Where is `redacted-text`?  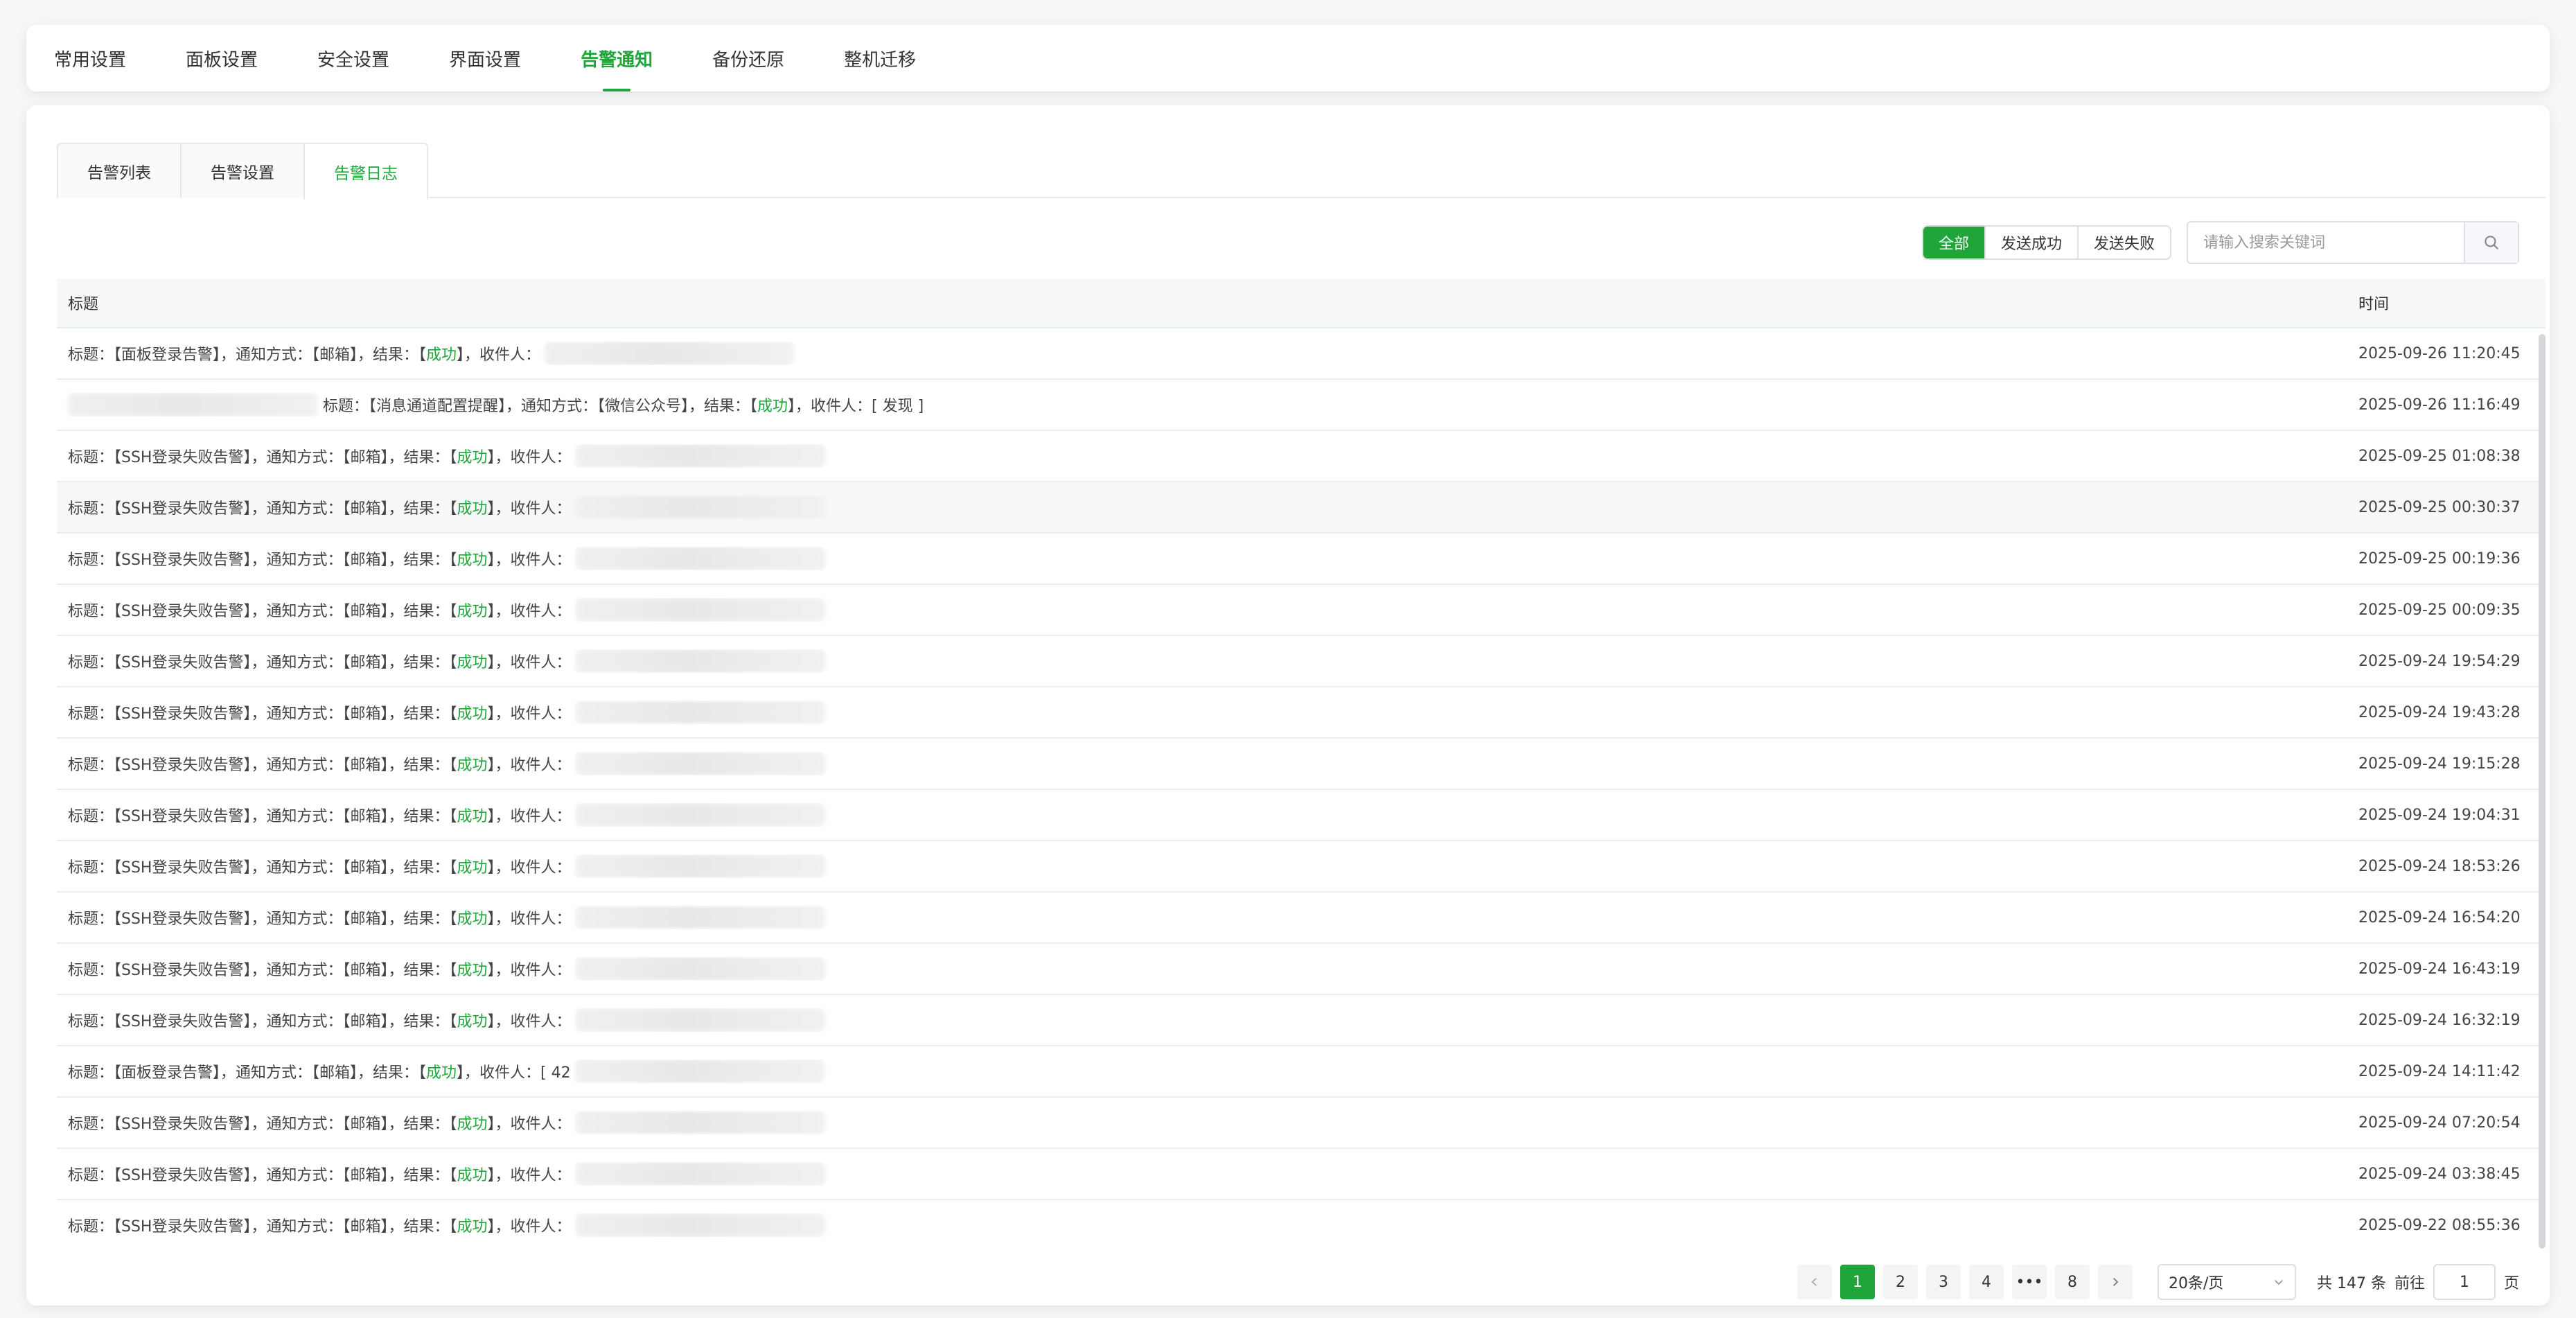
redacted-text is located at coordinates (193, 404).